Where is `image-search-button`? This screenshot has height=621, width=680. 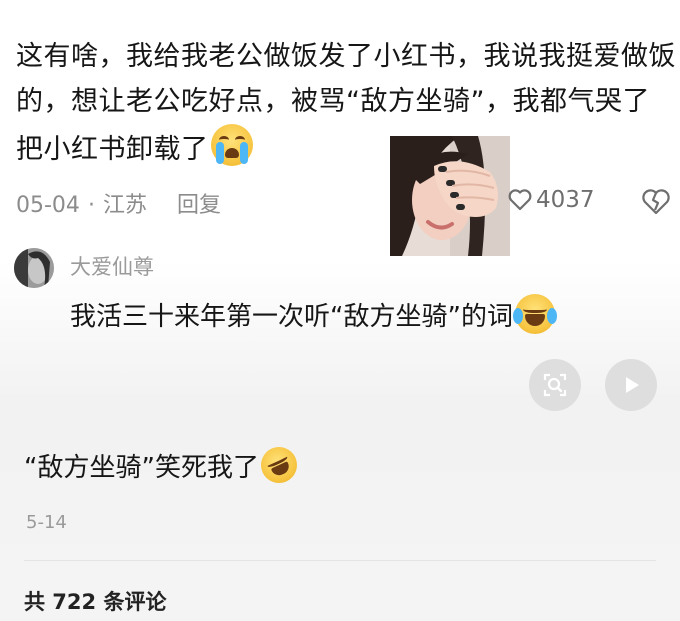
image-search-button is located at coordinates (555, 385).